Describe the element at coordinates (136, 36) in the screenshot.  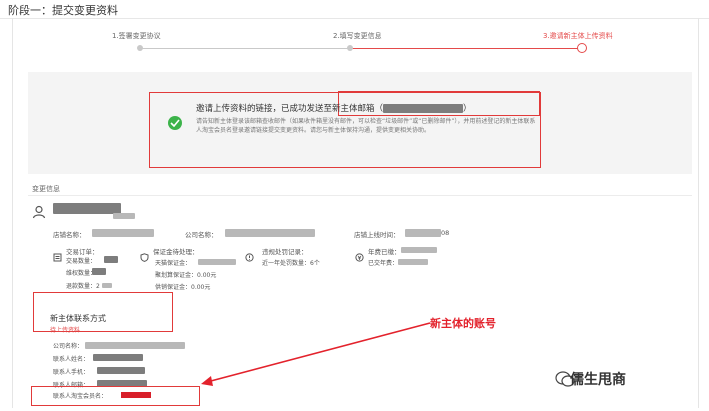
I see `step-1-label: 1.签署变更协议` at that location.